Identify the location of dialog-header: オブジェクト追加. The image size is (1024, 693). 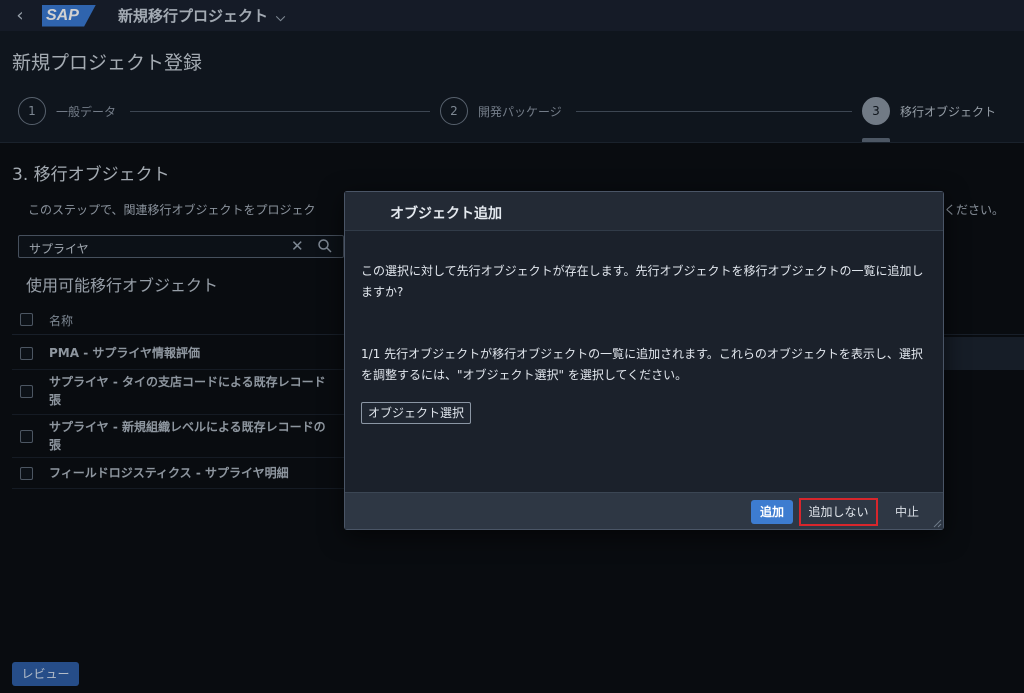
(644, 211).